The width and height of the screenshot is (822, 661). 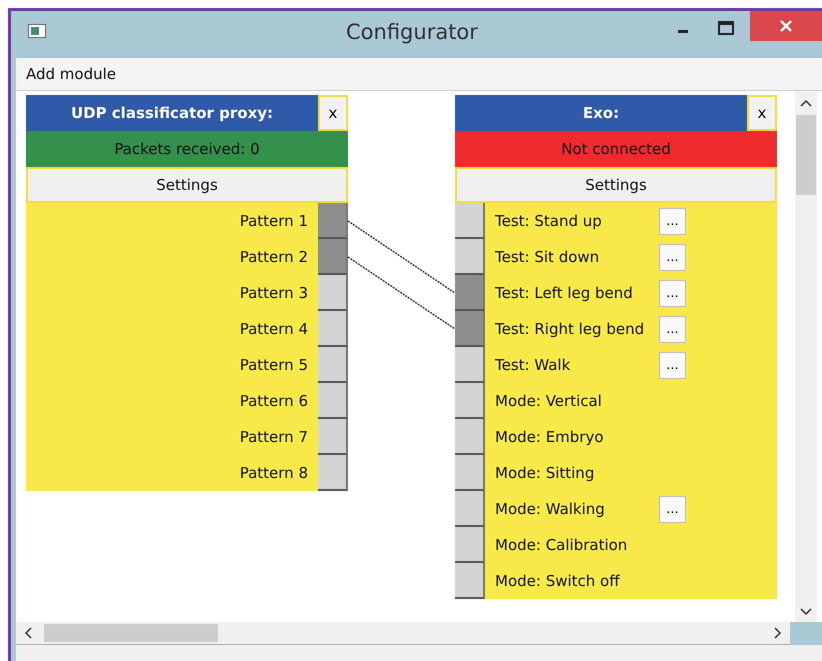 I want to click on port-label: Pattern 8, so click(x=274, y=473).